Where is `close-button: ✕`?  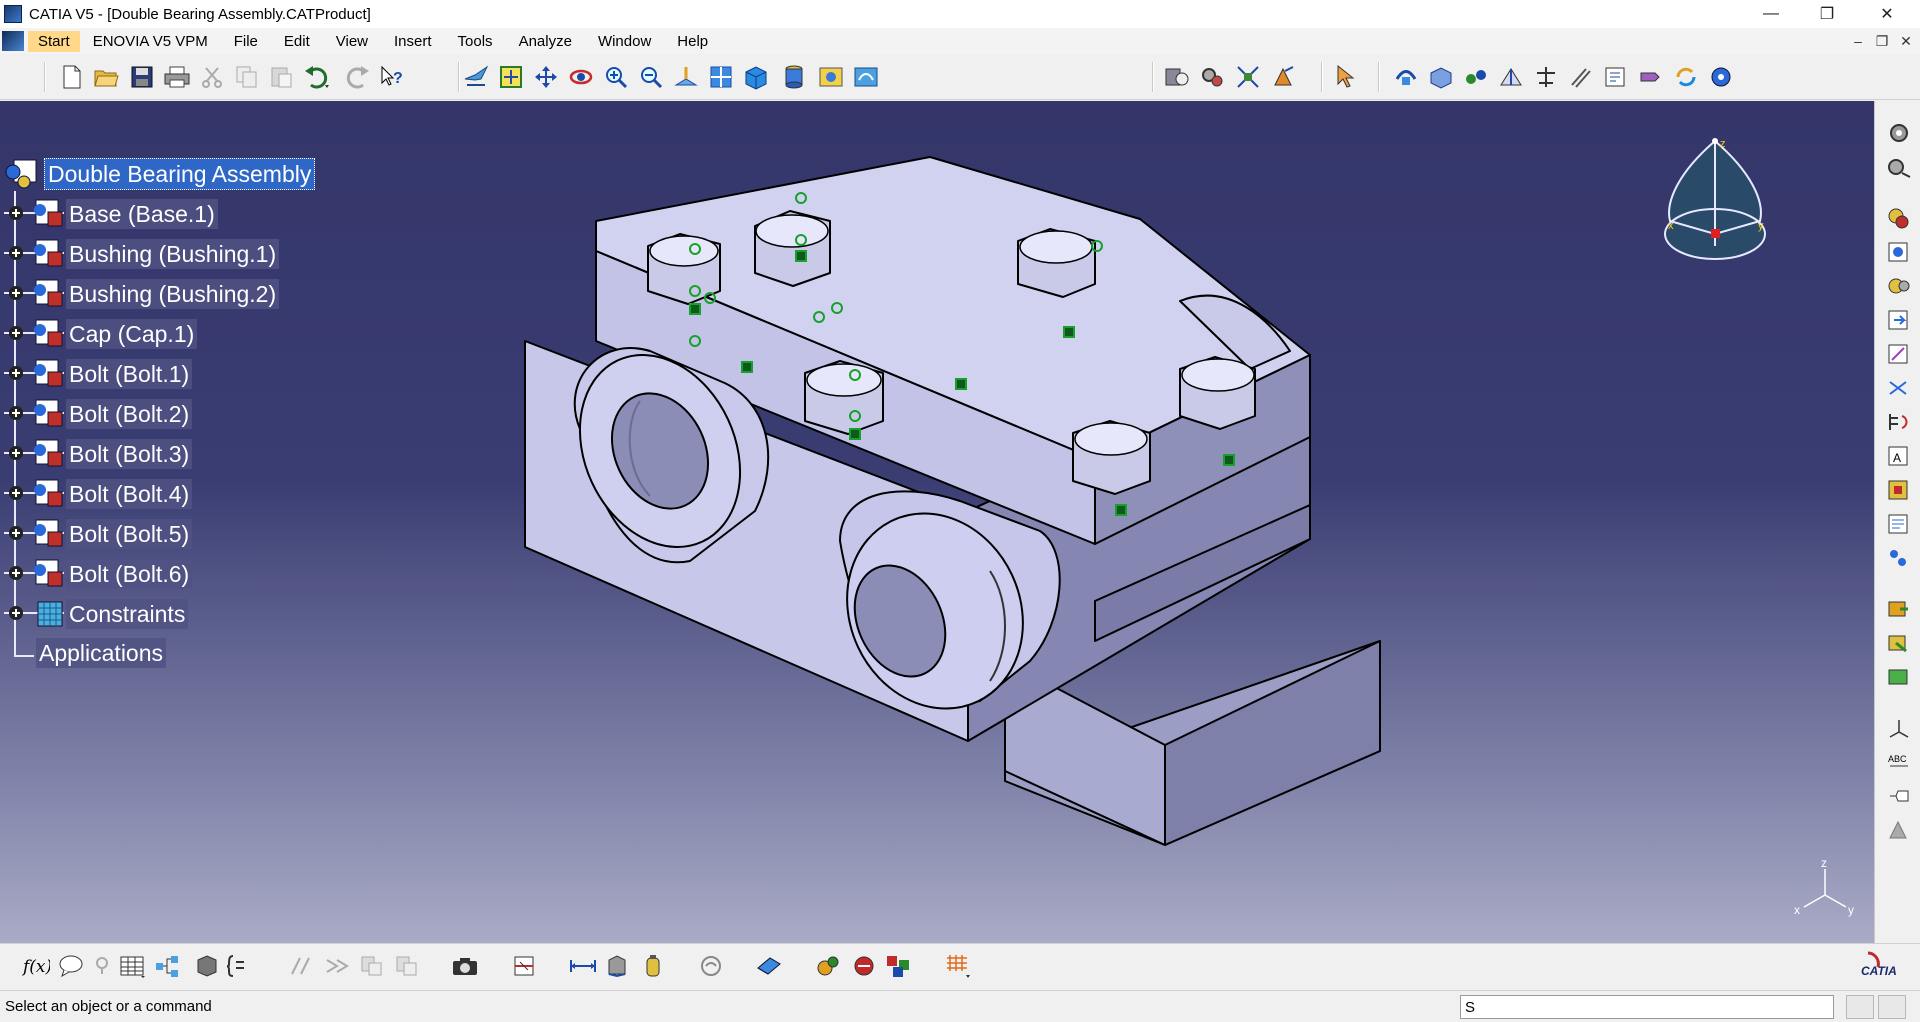
close-button: ✕ is located at coordinates (1887, 14).